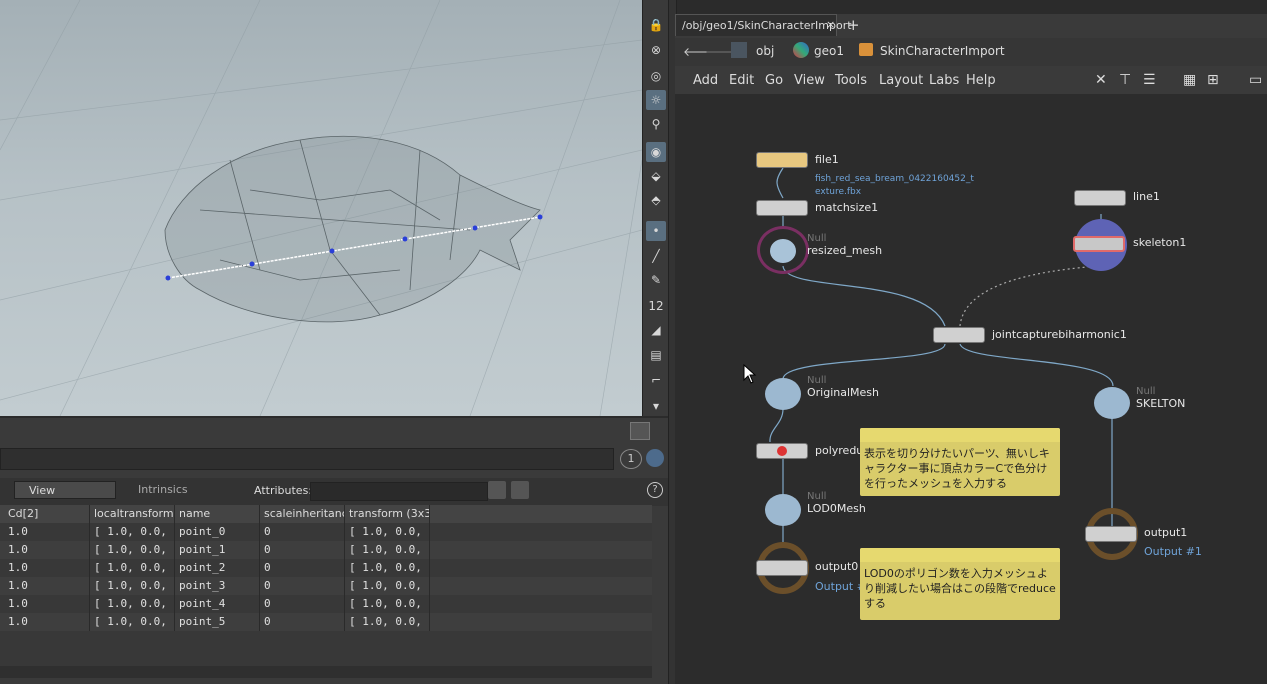 The image size is (1267, 684). What do you see at coordinates (765, 51) in the screenshot?
I see `breadcrumb-obj: obj` at bounding box center [765, 51].